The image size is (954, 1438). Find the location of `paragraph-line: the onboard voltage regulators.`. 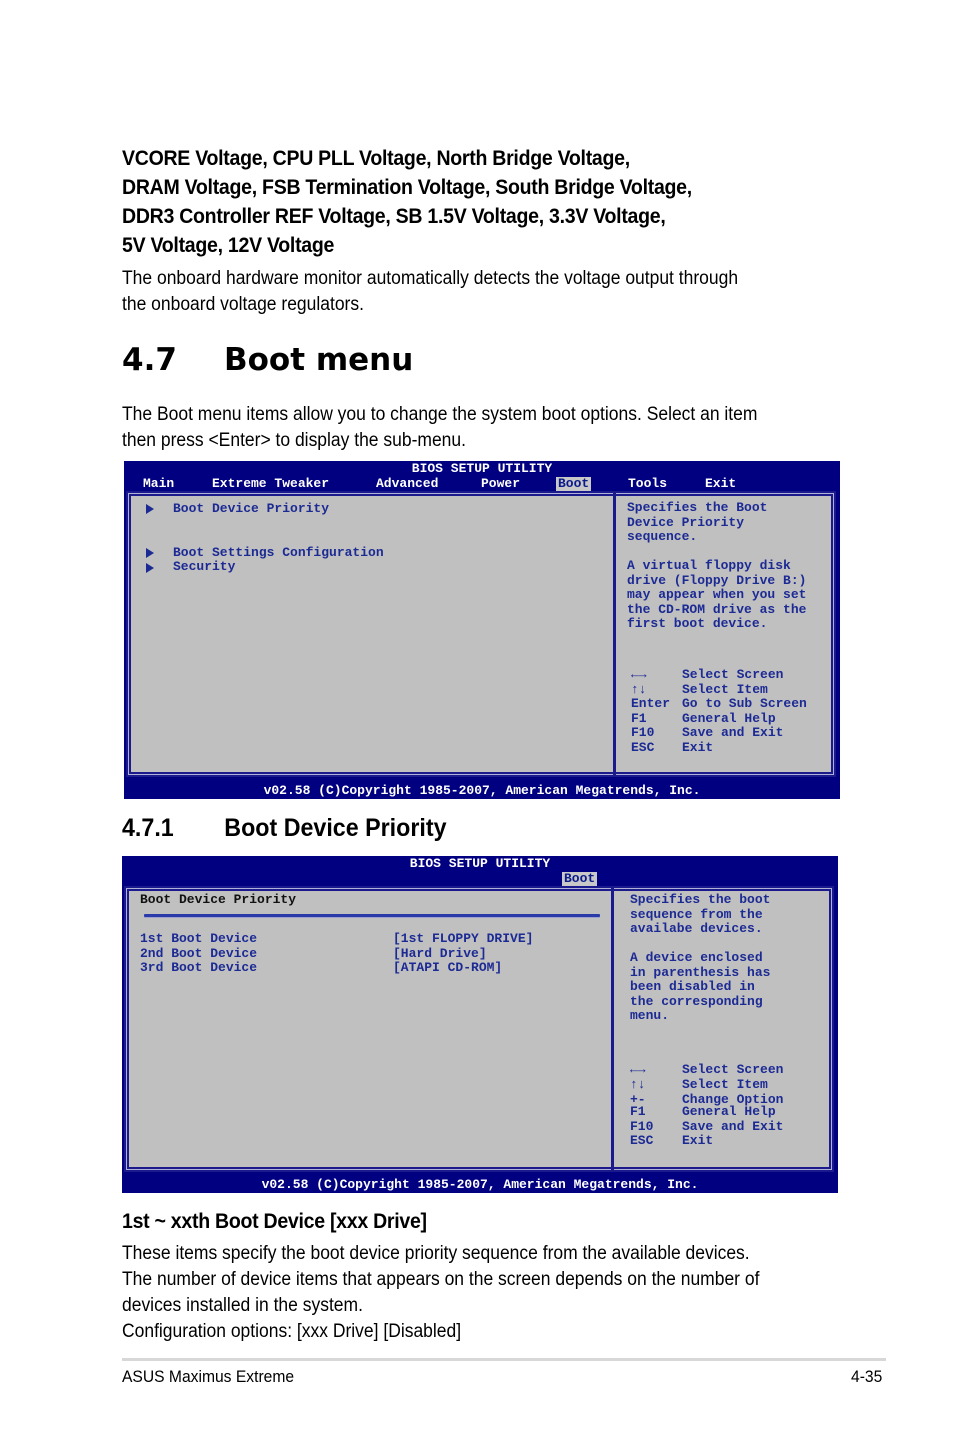

paragraph-line: the onboard voltage regulators. is located at coordinates (243, 304).